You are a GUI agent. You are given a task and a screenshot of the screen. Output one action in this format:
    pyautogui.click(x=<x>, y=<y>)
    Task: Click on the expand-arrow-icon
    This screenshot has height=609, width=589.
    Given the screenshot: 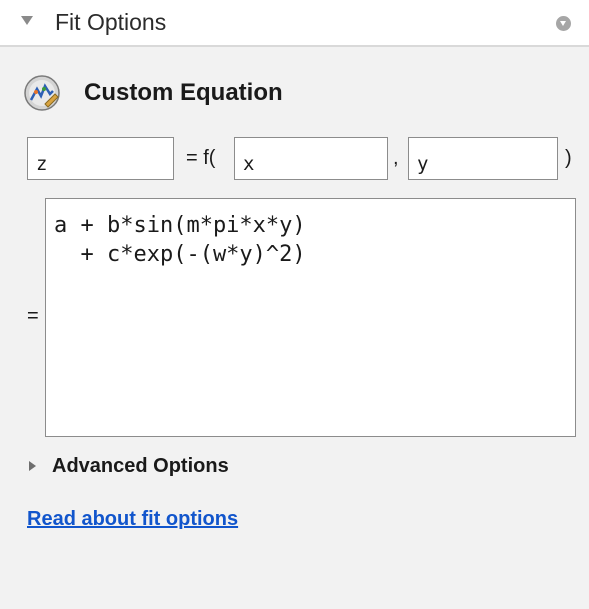 What is the action you would take?
    pyautogui.click(x=32, y=466)
    